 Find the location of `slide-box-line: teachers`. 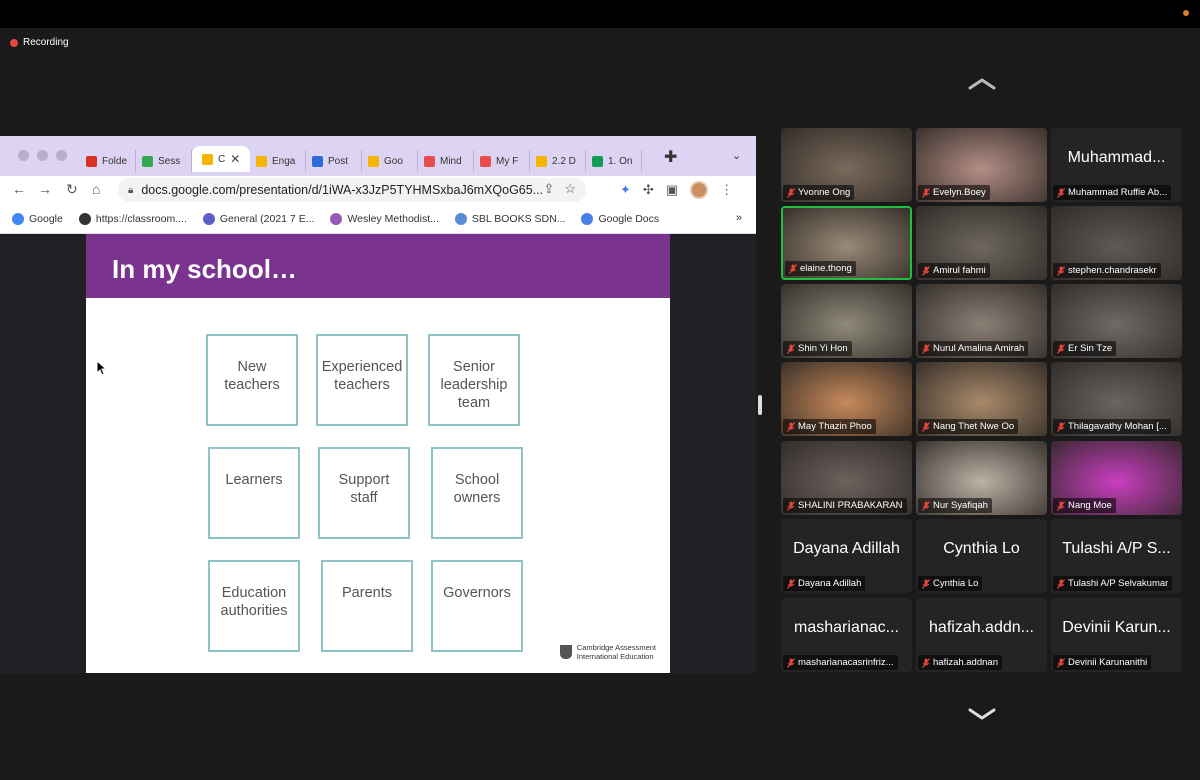

slide-box-line: teachers is located at coordinates (252, 385).